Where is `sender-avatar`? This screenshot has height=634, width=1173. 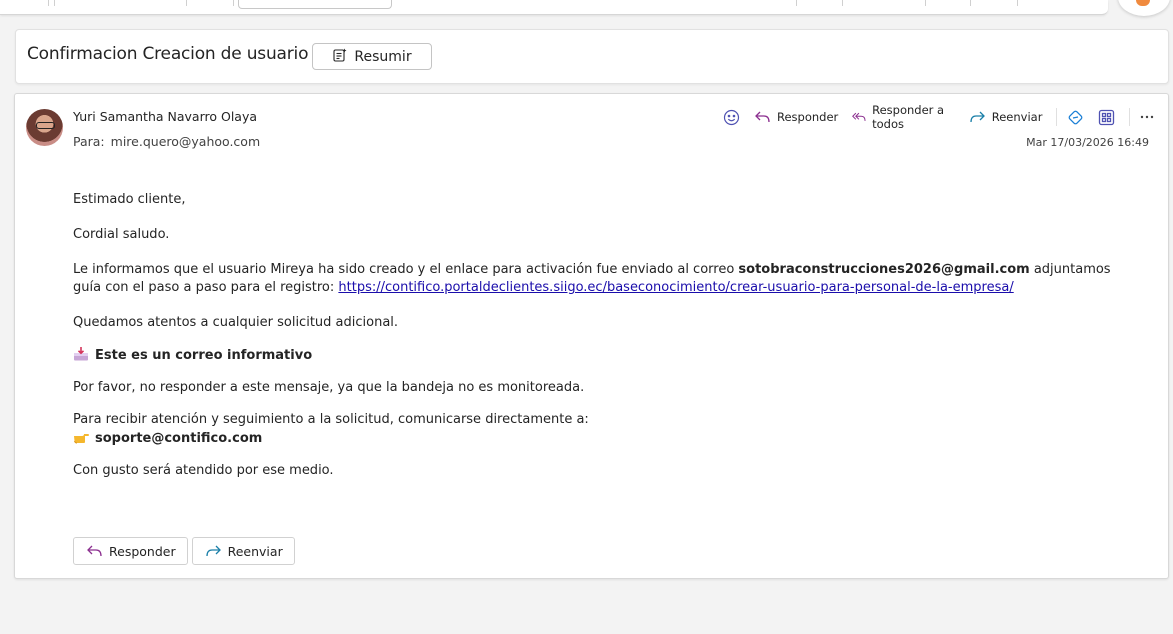 sender-avatar is located at coordinates (44, 127).